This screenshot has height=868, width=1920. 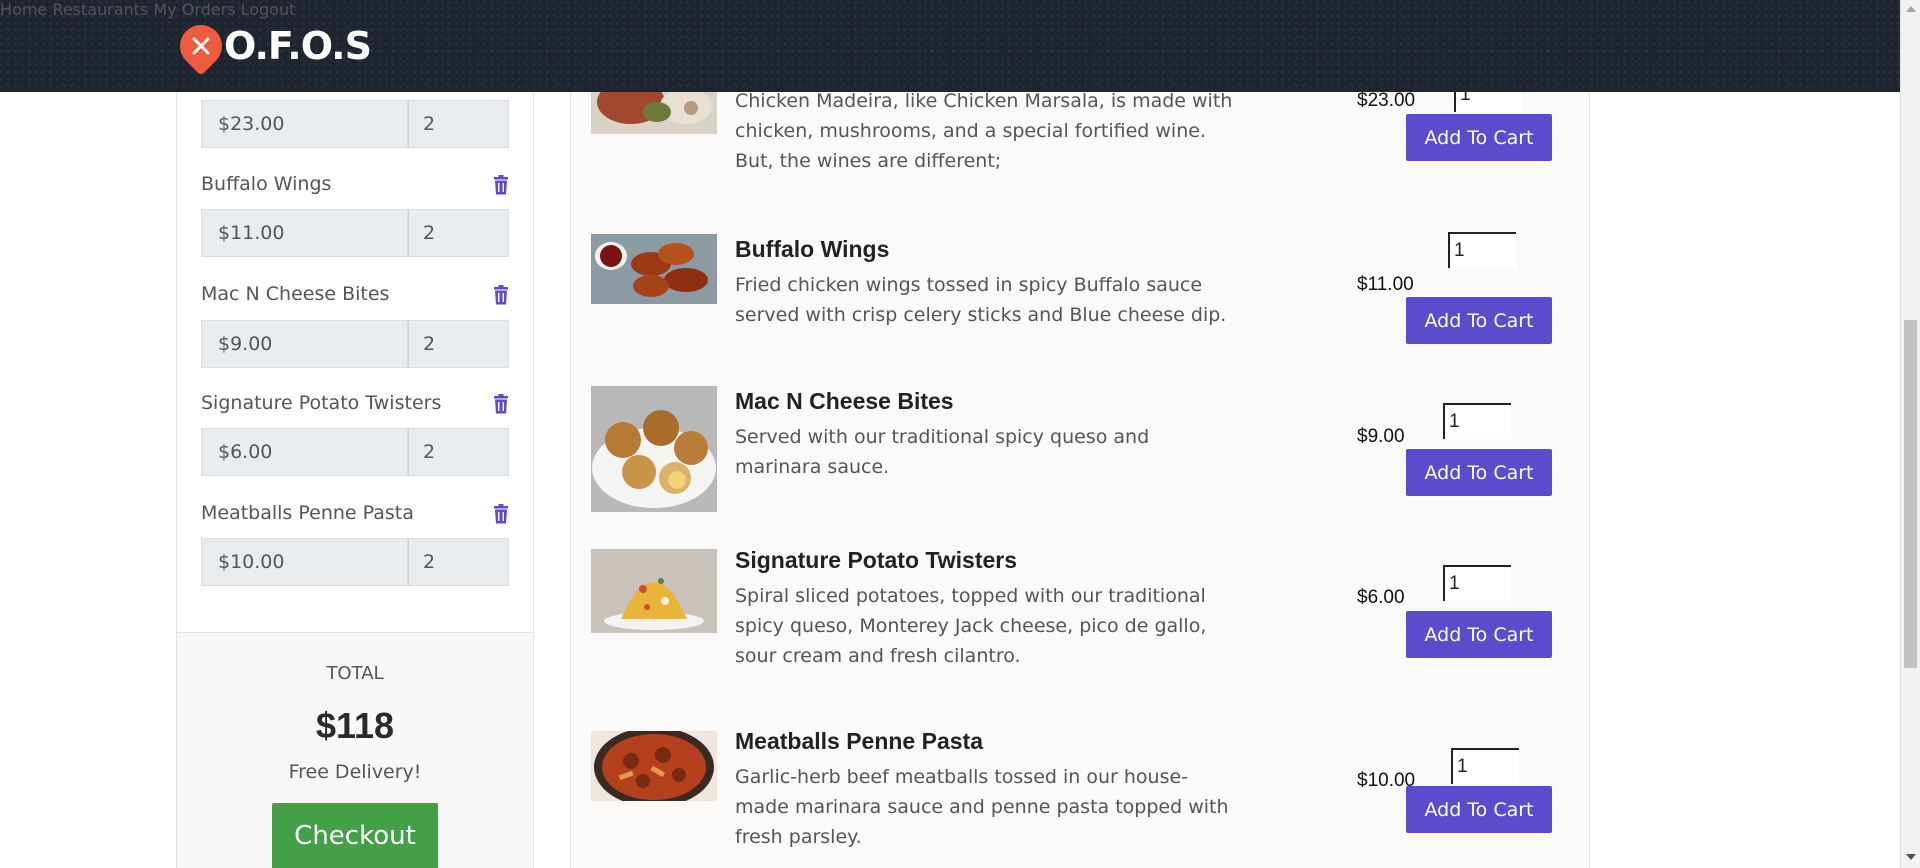 I want to click on checkout-button: Checkout, so click(x=355, y=835).